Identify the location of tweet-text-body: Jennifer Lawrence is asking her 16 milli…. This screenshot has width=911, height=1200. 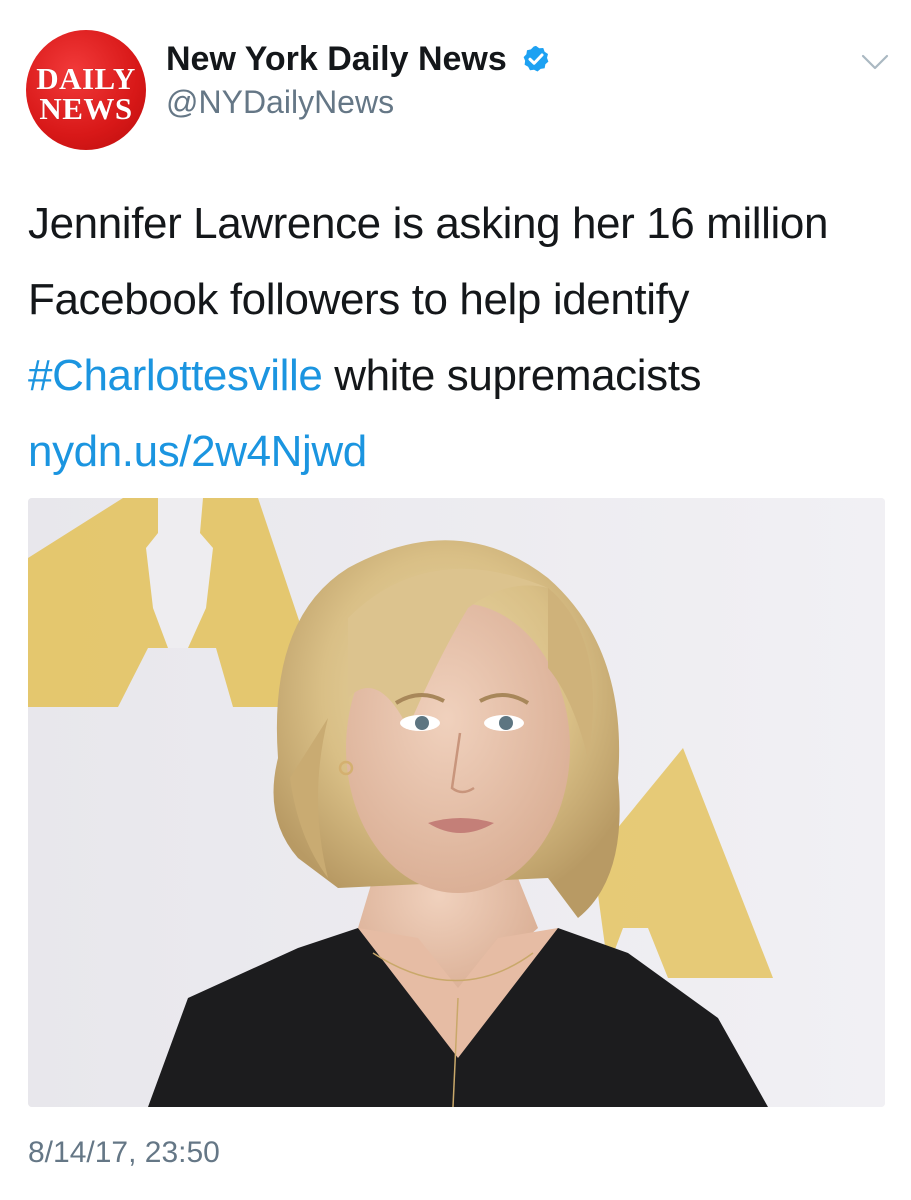
(428, 261).